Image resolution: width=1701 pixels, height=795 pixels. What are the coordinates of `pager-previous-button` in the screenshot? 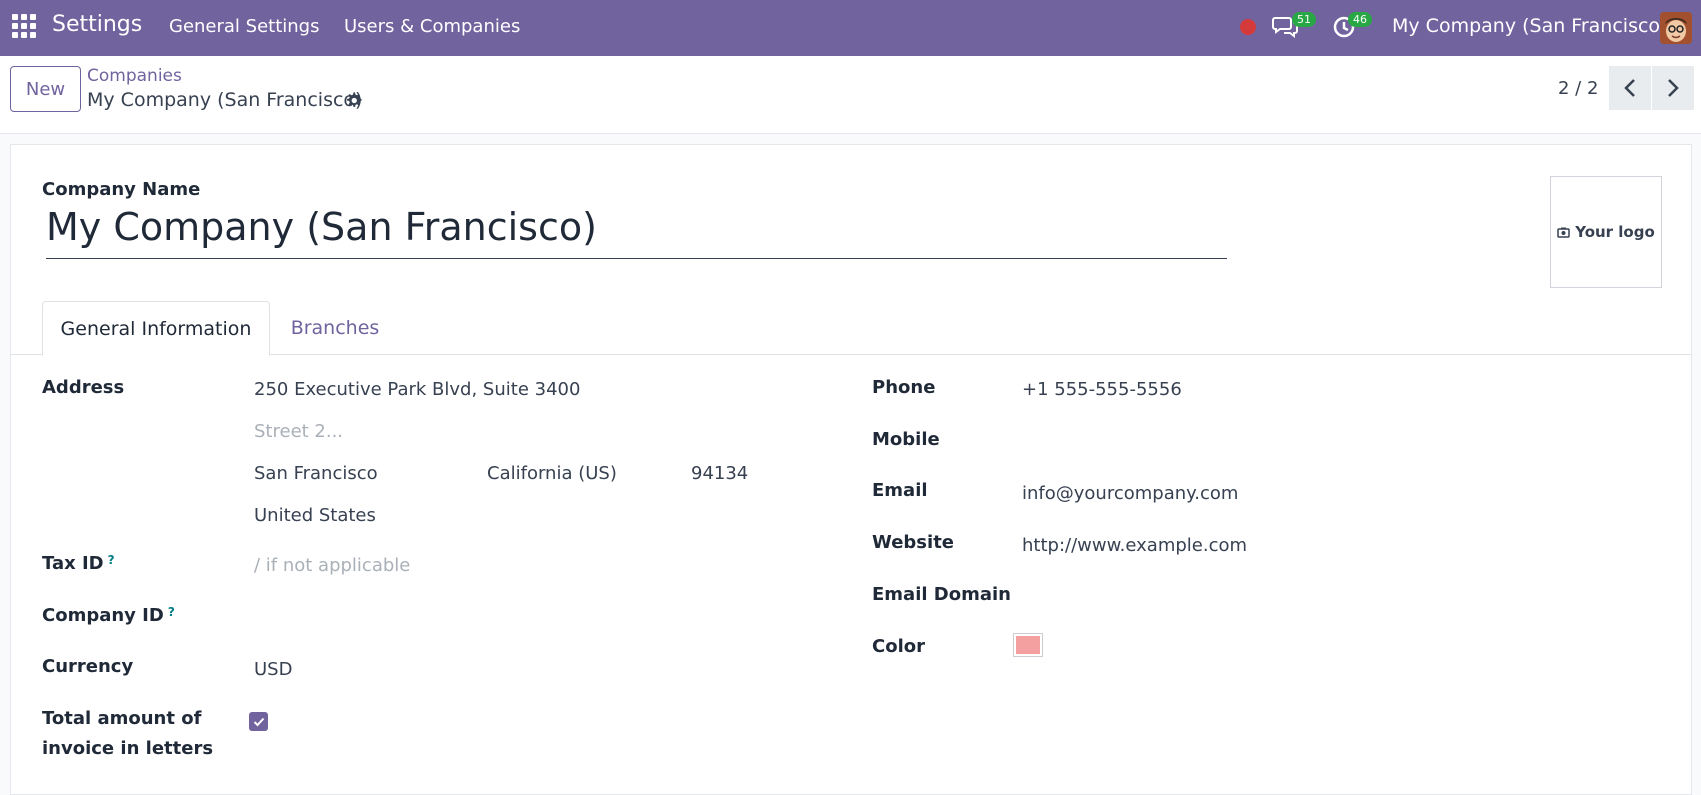 It's located at (1630, 88).